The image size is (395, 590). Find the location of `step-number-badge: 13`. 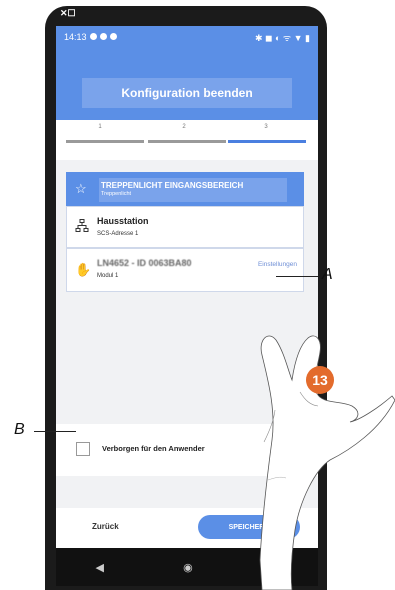

step-number-badge: 13 is located at coordinates (320, 380).